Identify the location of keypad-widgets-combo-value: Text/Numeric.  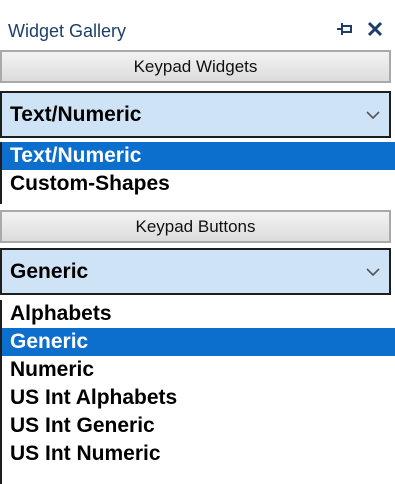
(76, 114).